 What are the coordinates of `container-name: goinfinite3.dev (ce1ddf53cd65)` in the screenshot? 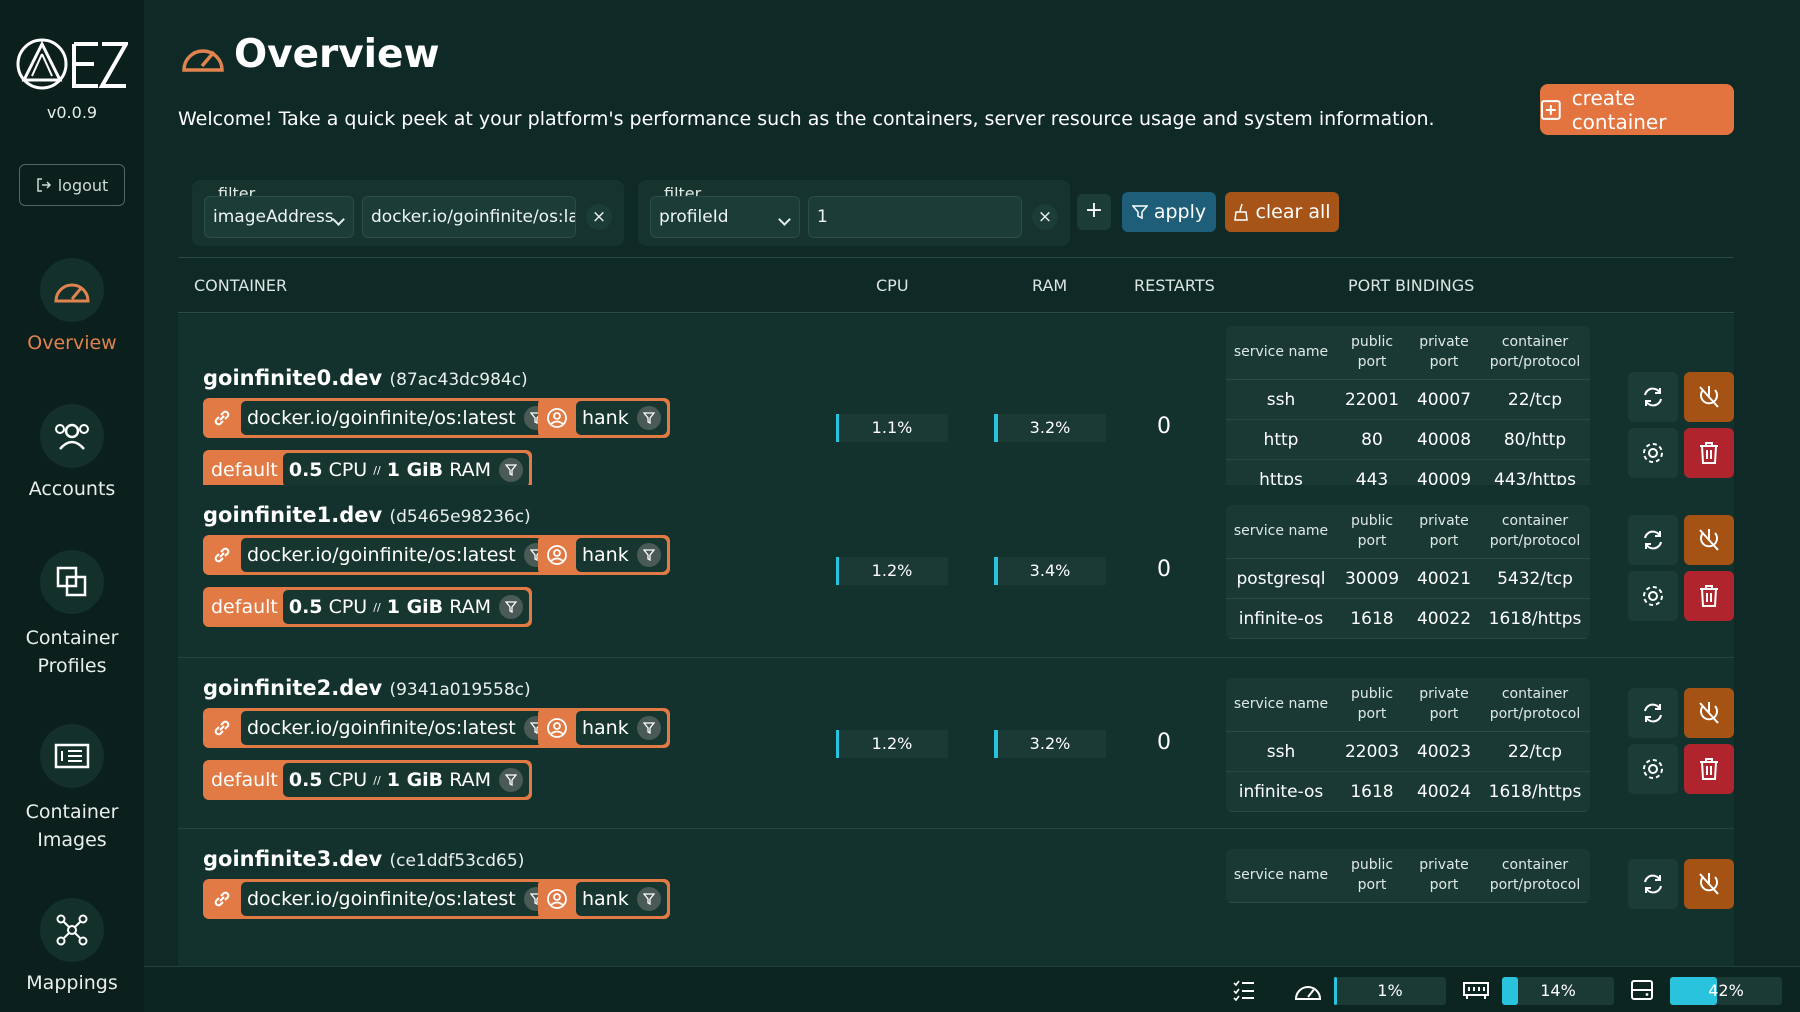 It's located at (363, 859).